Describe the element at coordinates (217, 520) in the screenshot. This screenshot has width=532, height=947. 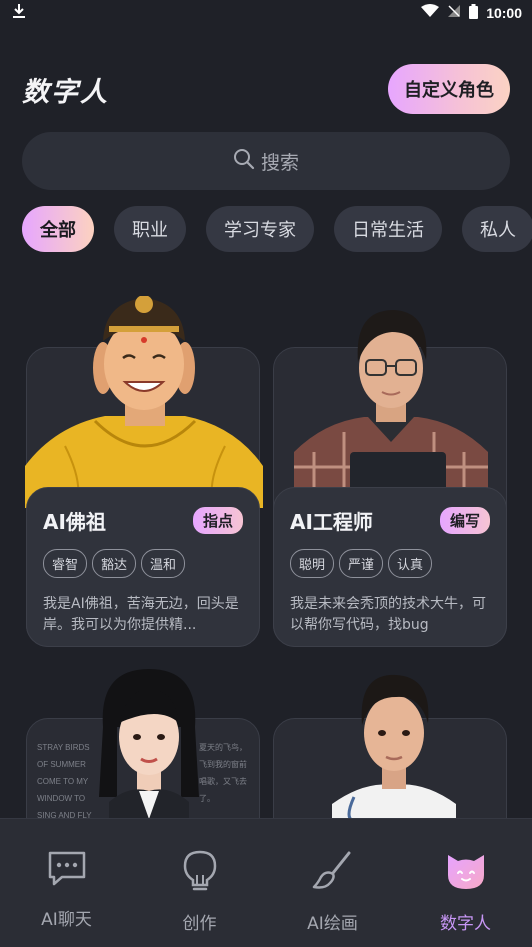
I see `role-badge: 指点` at that location.